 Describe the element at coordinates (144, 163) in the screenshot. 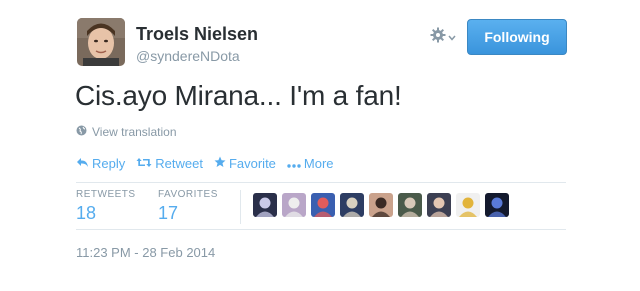

I see `retweet-icon` at that location.